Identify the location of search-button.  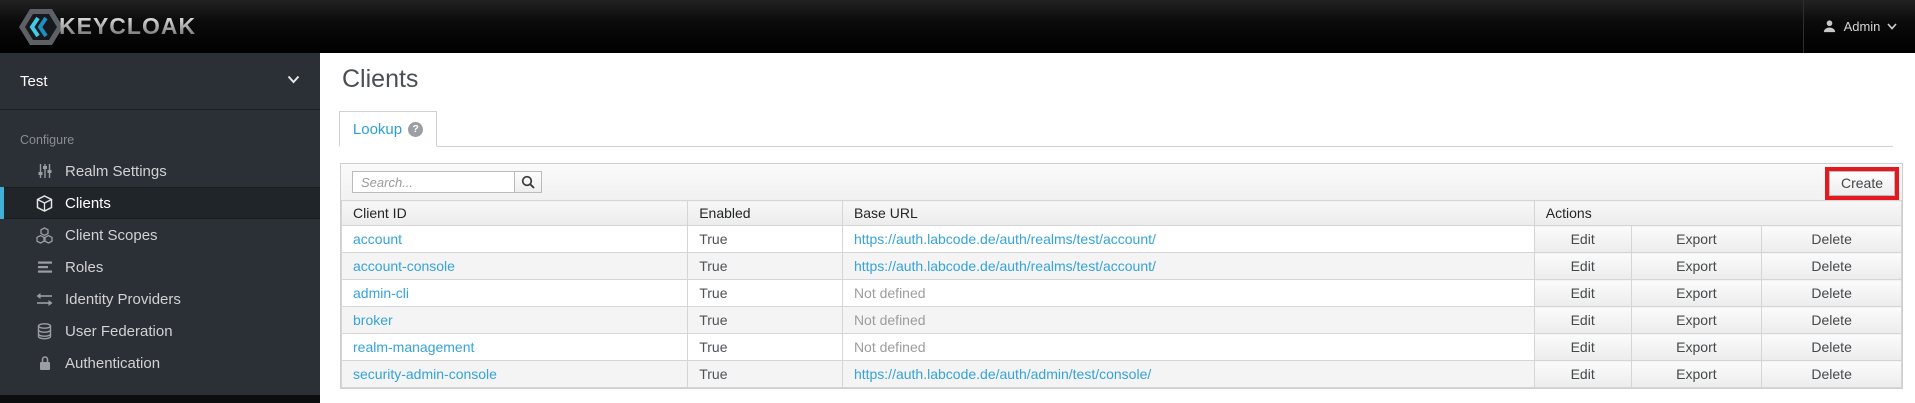
(528, 182).